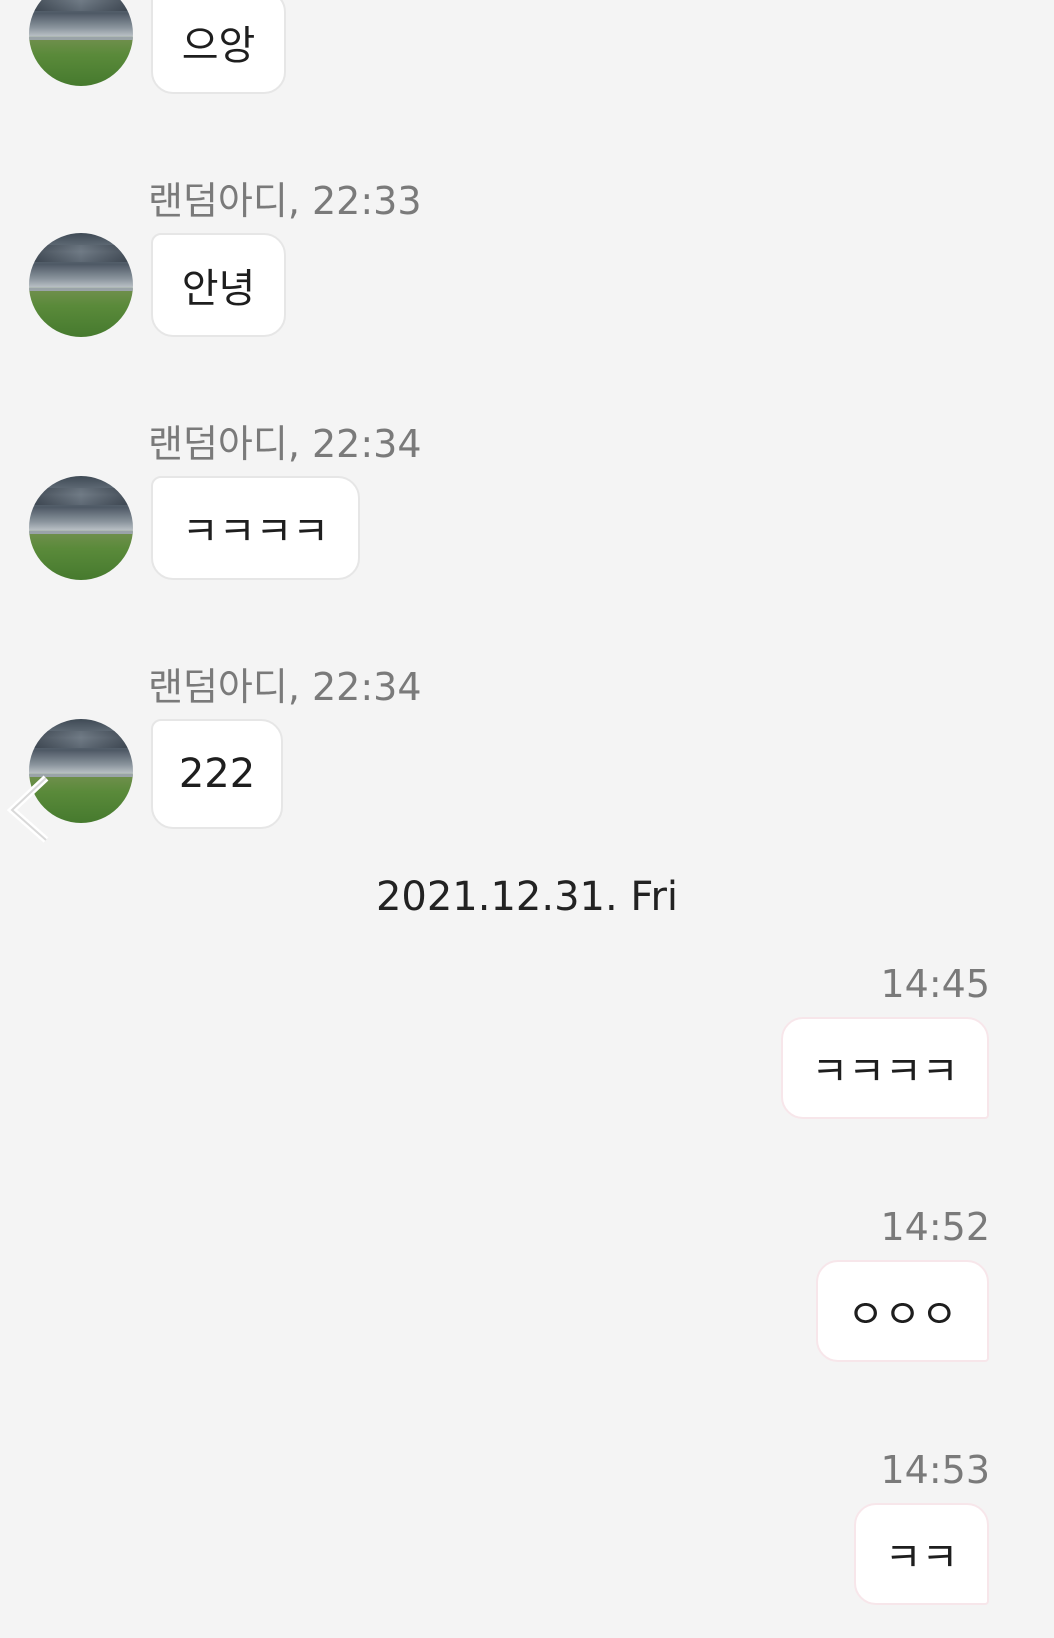  What do you see at coordinates (902, 1315) in the screenshot?
I see `message-text: ㅇㅇㅇ` at bounding box center [902, 1315].